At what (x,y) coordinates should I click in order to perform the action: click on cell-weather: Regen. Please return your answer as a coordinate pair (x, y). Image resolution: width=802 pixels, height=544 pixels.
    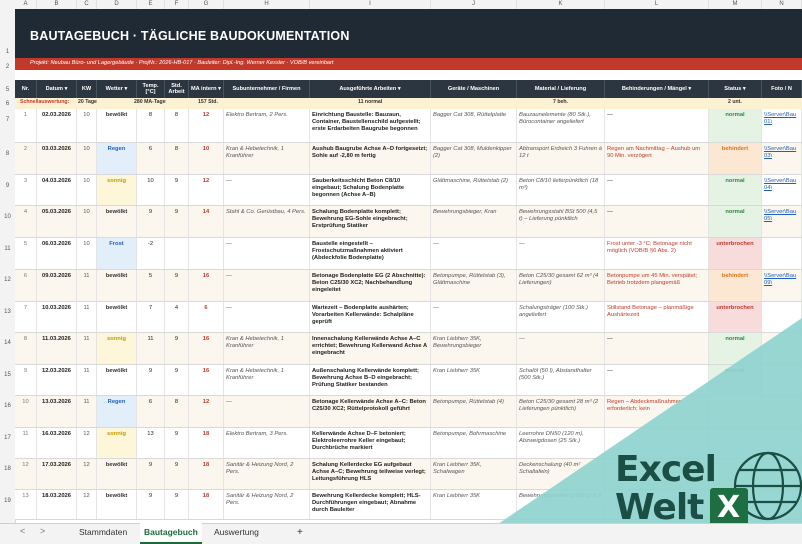
    Looking at the image, I should click on (117, 411).